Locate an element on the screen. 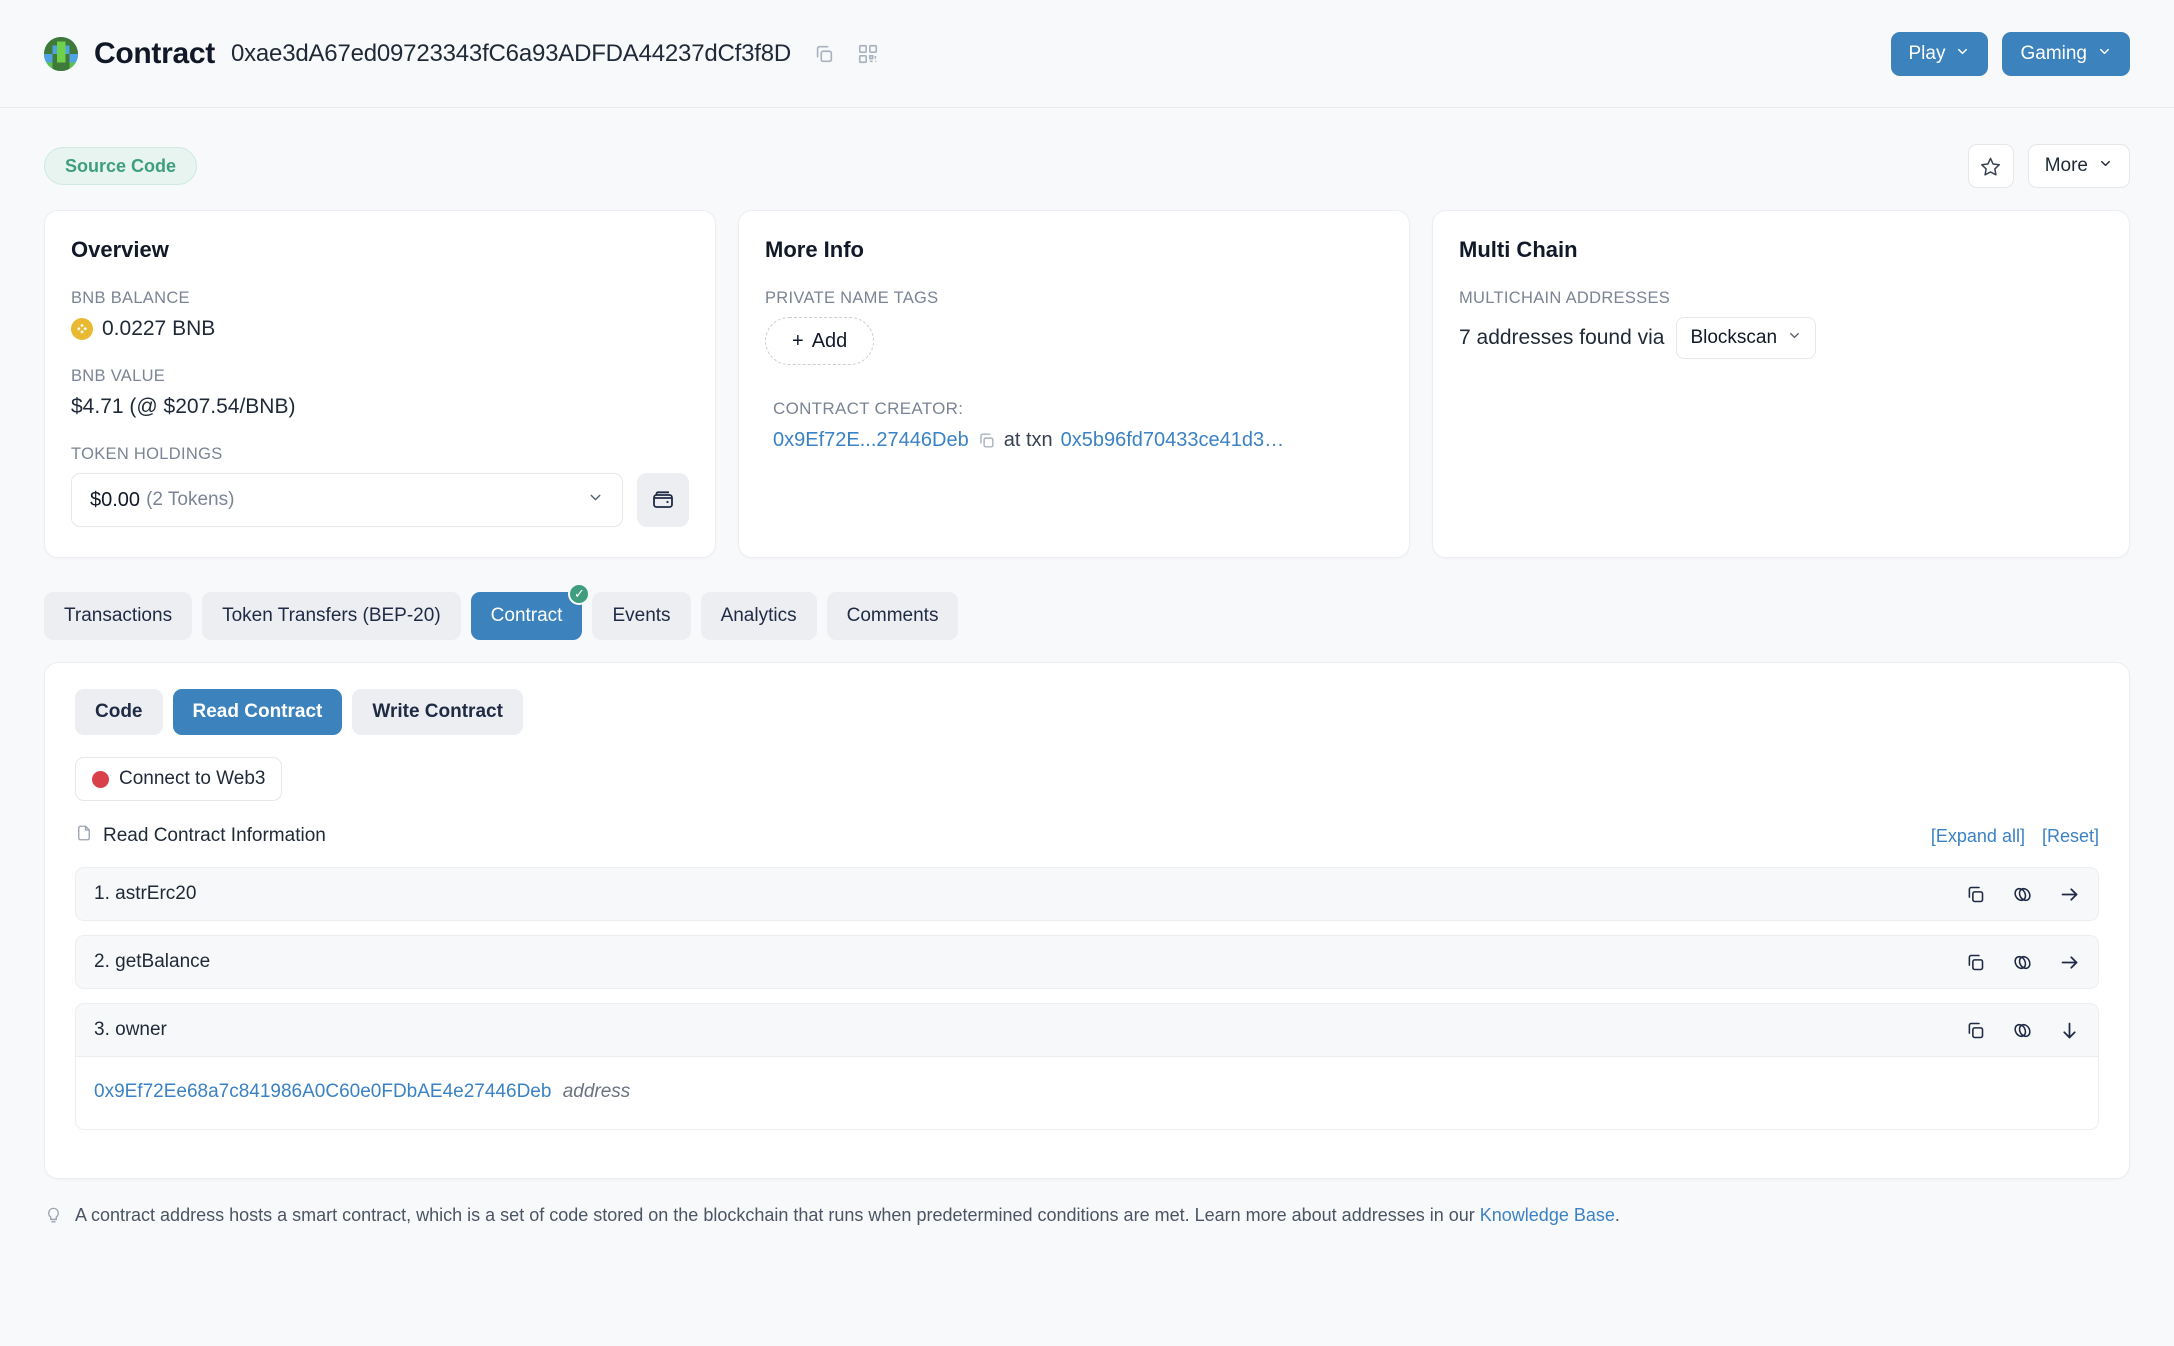 The width and height of the screenshot is (2174, 1346). add-private-name-tag-button: + Add is located at coordinates (820, 341).